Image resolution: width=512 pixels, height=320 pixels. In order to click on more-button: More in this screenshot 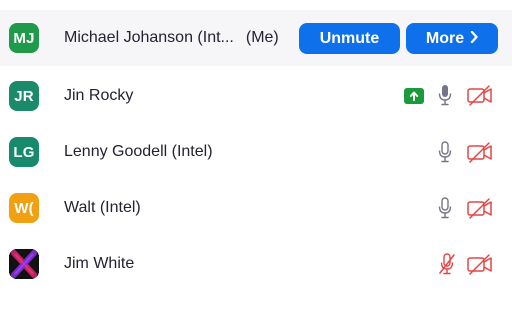, I will do `click(452, 38)`.